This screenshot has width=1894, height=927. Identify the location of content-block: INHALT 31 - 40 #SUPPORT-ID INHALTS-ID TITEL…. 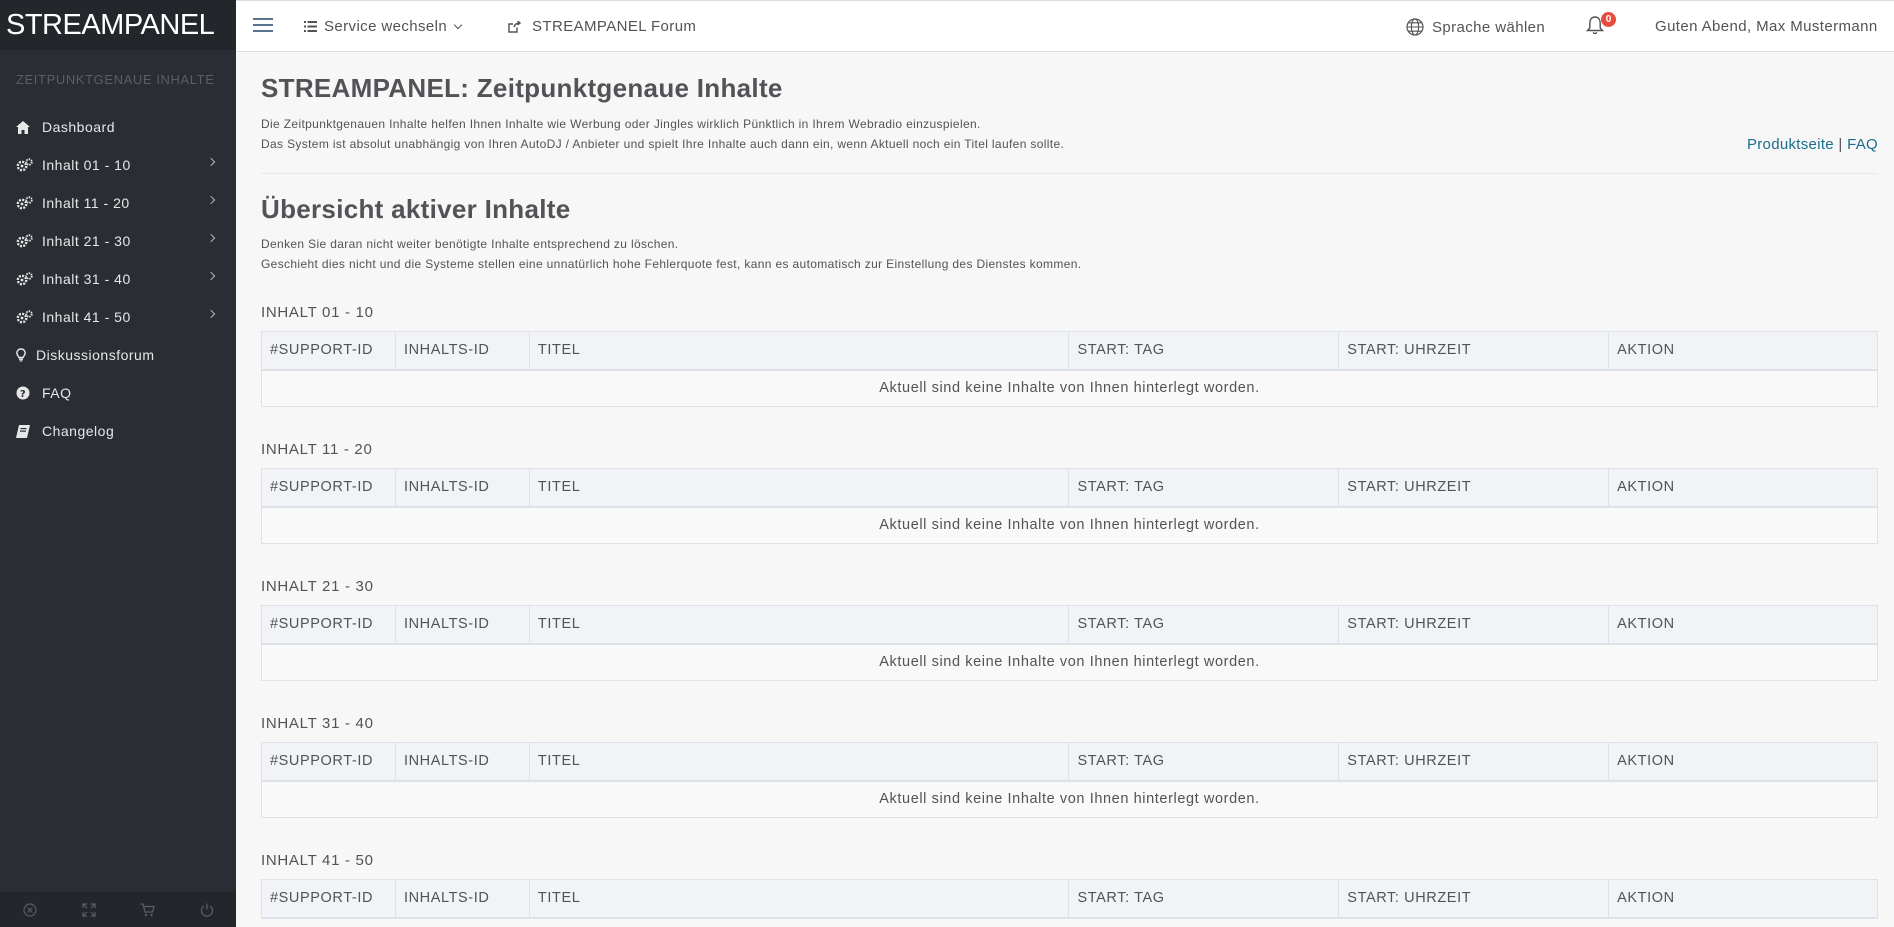
(1069, 766).